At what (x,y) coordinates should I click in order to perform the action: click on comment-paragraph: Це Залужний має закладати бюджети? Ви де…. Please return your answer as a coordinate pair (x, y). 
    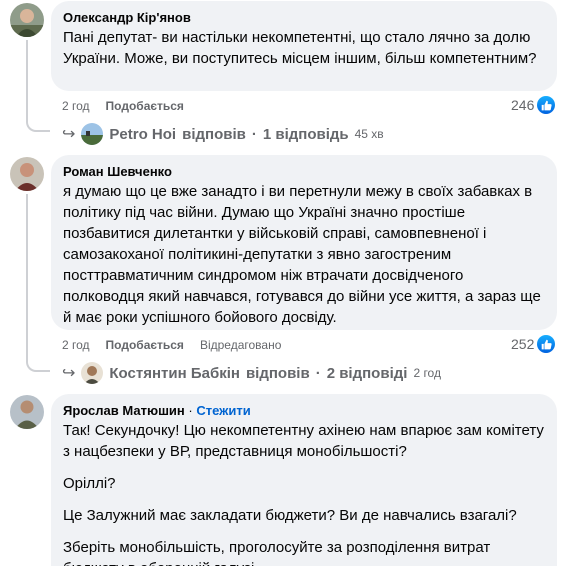
    Looking at the image, I should click on (290, 515).